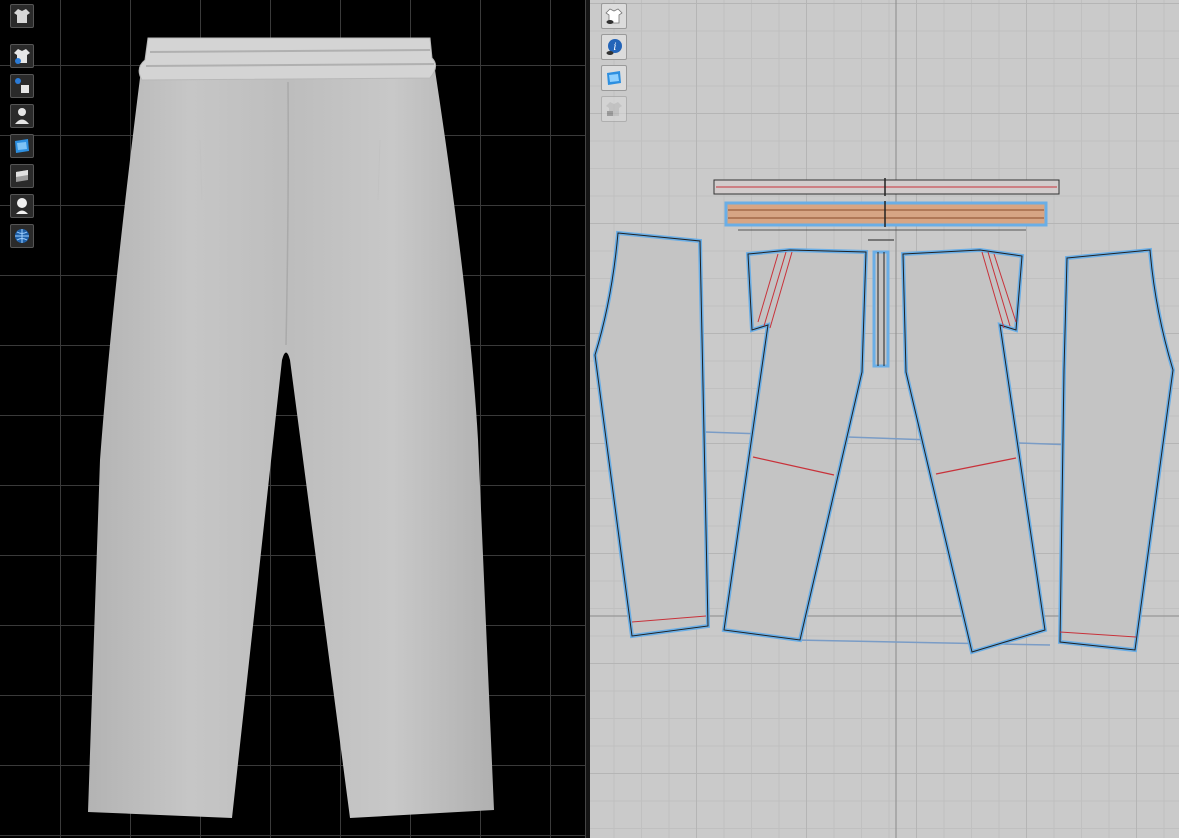 This screenshot has height=838, width=1179. I want to click on left-back-leg-piece, so click(651, 434).